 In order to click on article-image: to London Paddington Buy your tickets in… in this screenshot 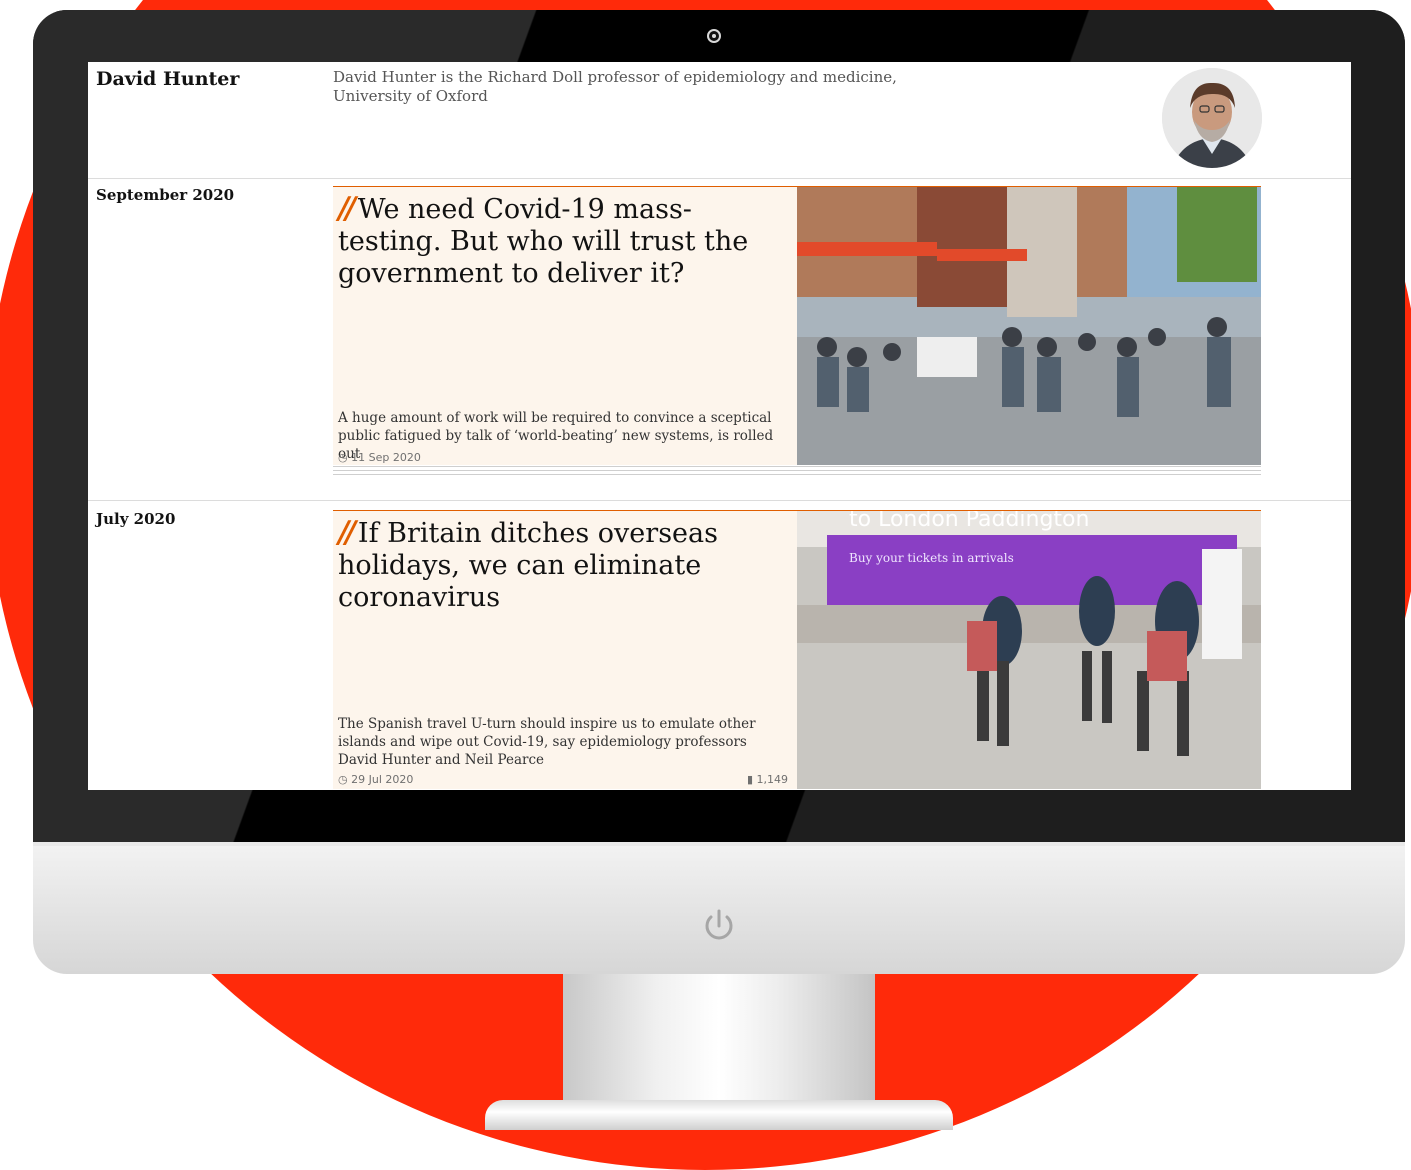, I will do `click(1029, 650)`.